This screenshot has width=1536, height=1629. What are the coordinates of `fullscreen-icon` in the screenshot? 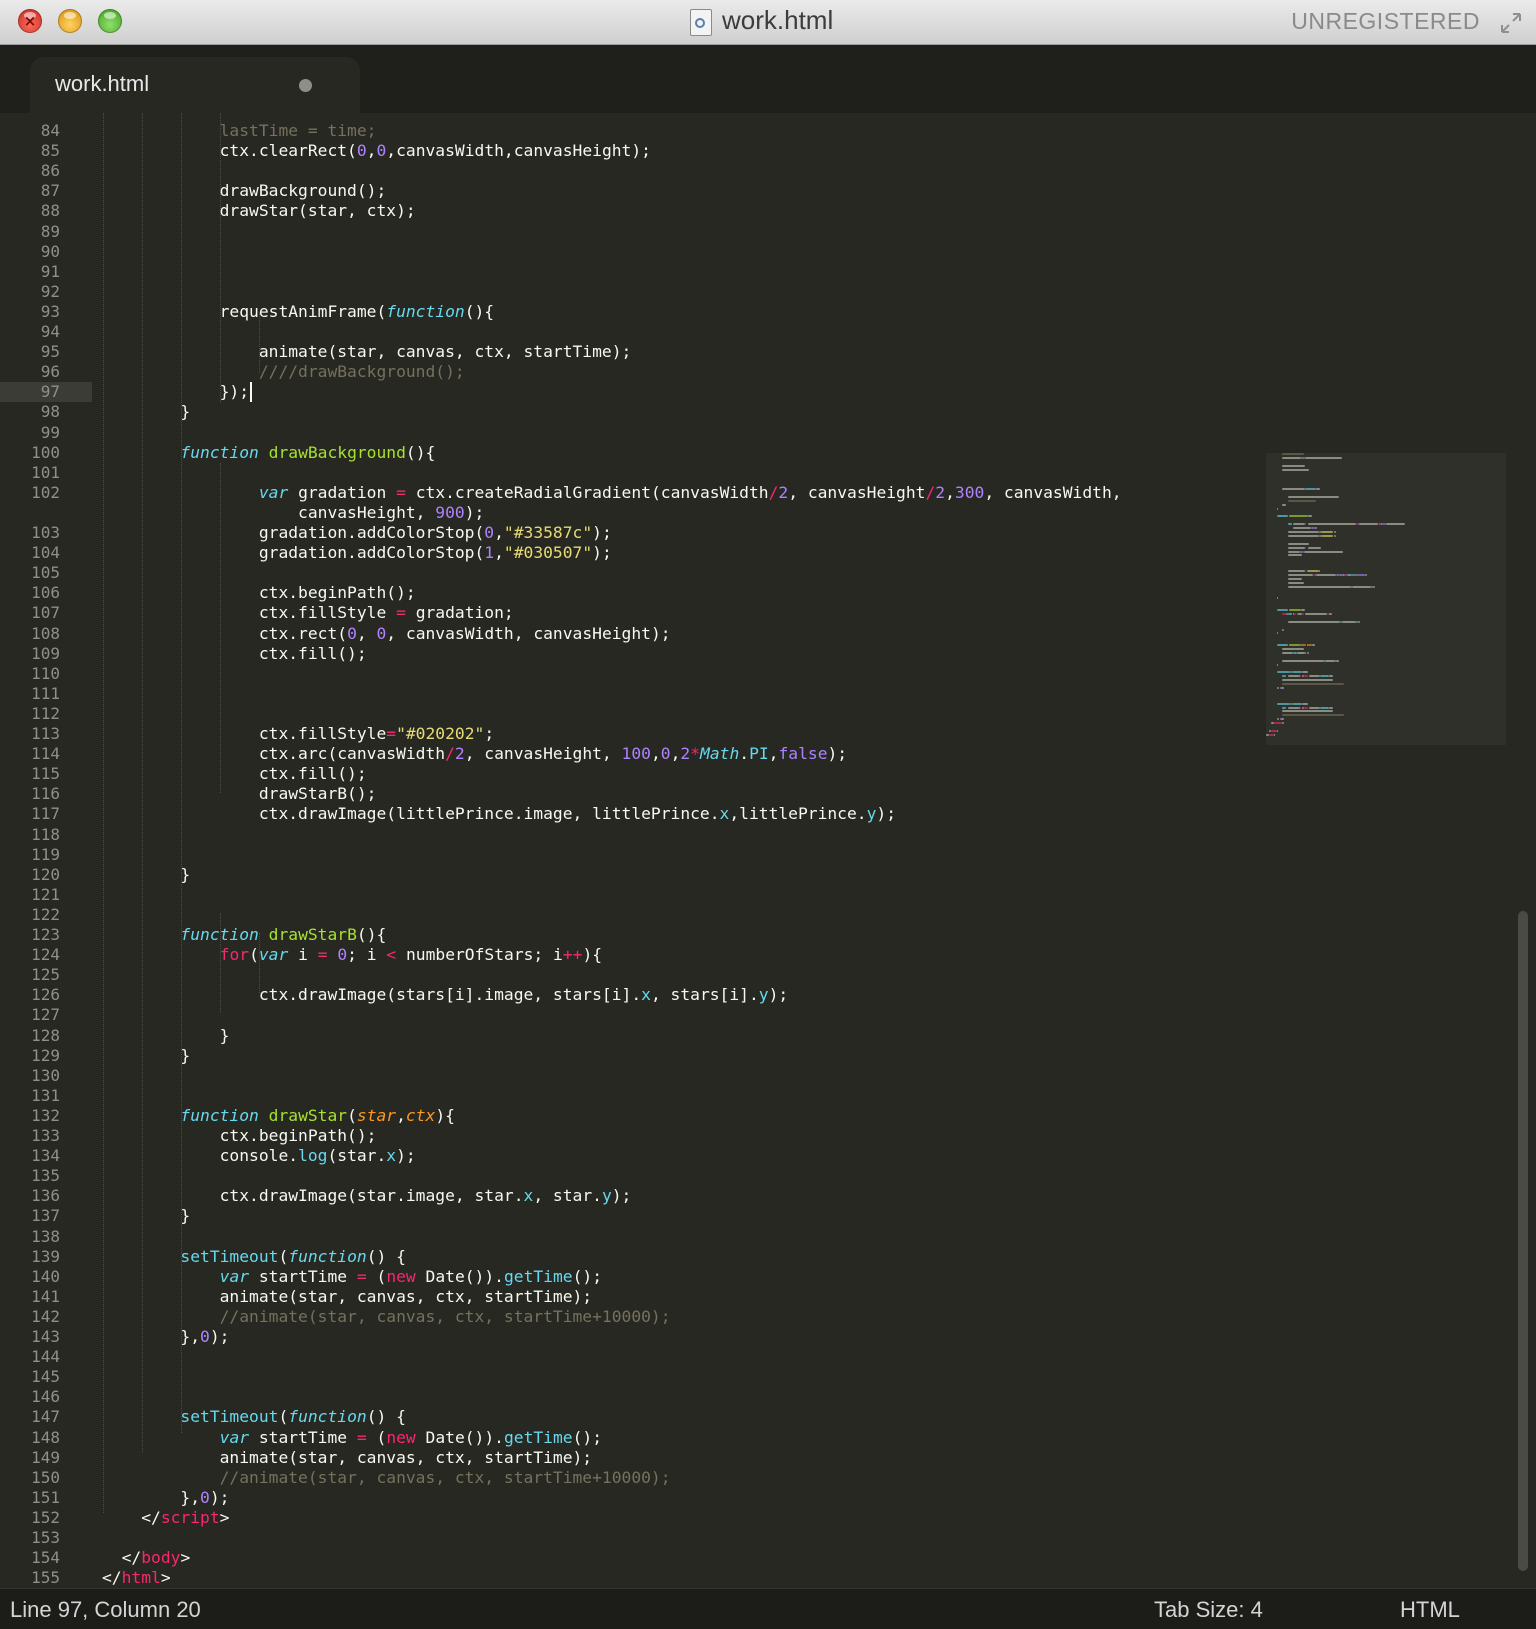 It's located at (1511, 23).